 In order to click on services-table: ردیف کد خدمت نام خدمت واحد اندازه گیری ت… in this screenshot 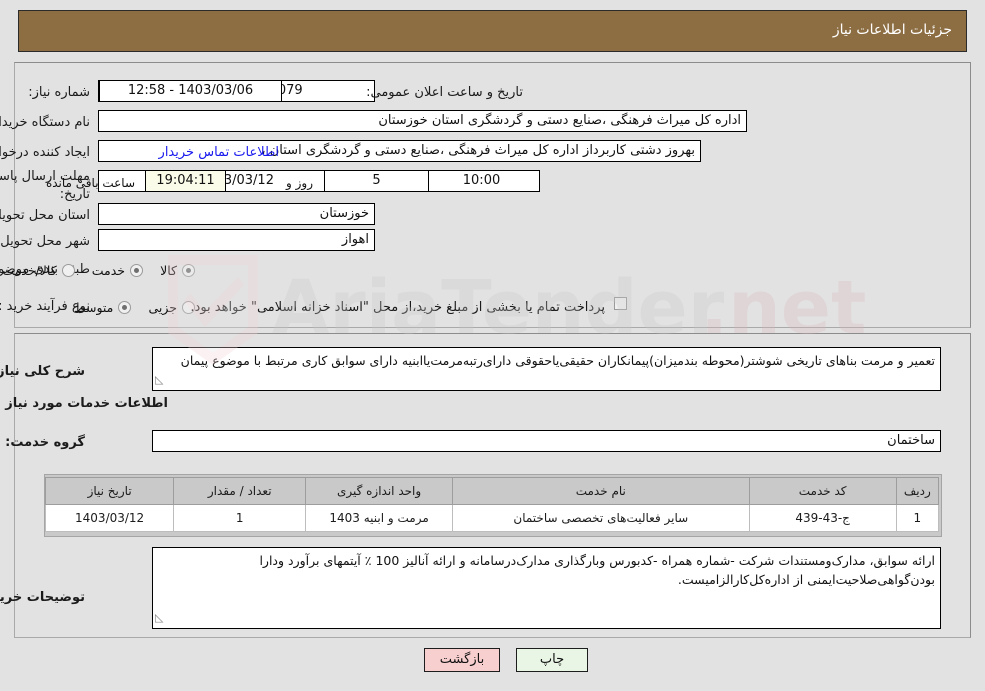, I will do `click(492, 504)`.